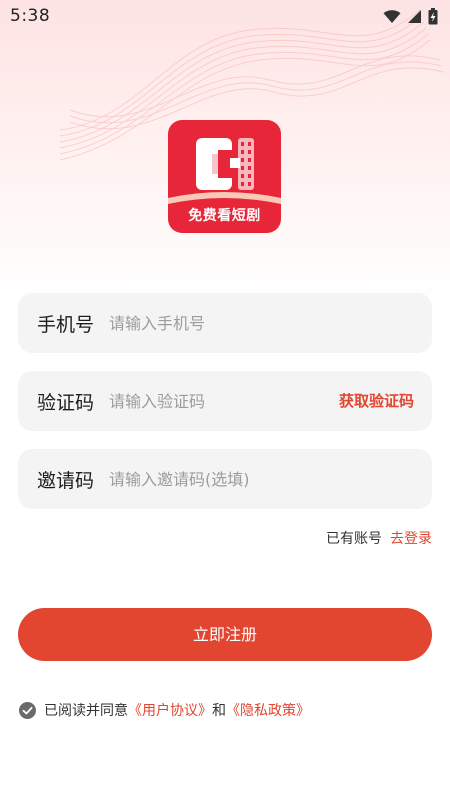 Image resolution: width=450 pixels, height=800 pixels. I want to click on app-logo: 免费看短剧, so click(224, 176).